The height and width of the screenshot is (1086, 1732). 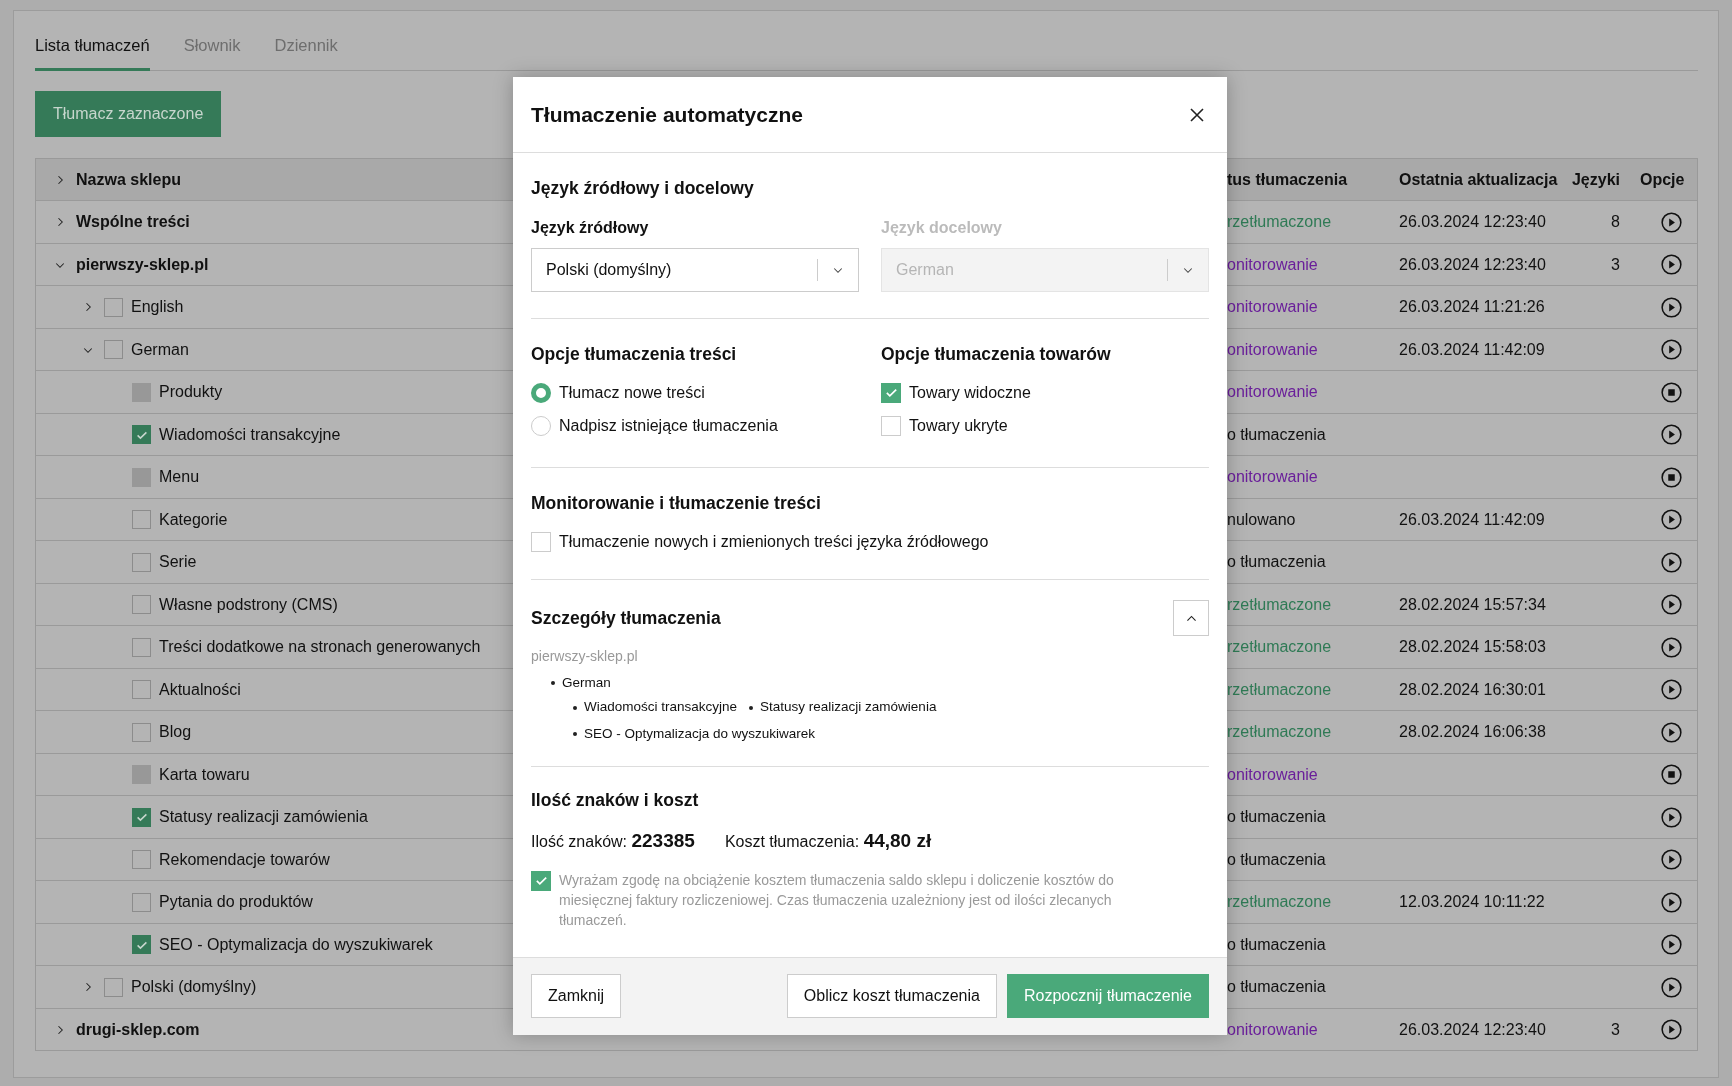 What do you see at coordinates (1197, 114) in the screenshot?
I see `close-icon` at bounding box center [1197, 114].